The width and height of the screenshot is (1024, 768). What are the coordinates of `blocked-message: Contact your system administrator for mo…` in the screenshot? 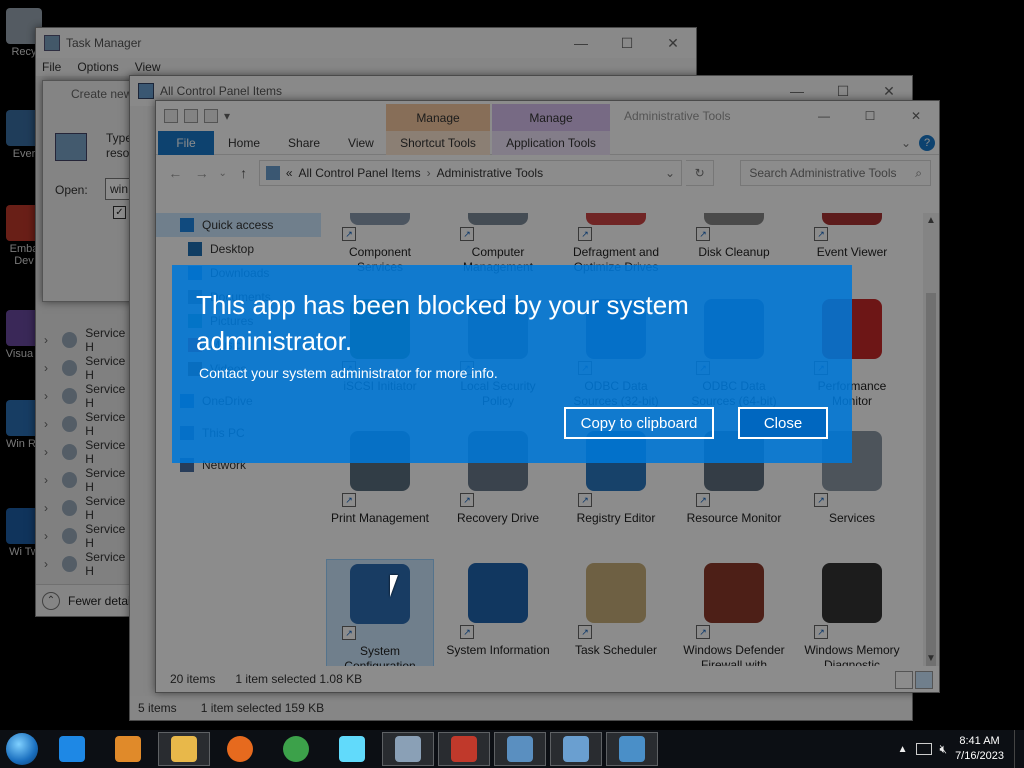 It's located at (348, 373).